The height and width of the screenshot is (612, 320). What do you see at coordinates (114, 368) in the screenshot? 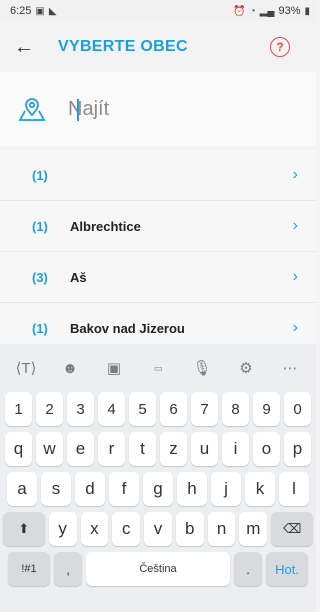
I see `sticker-icon: ▣` at bounding box center [114, 368].